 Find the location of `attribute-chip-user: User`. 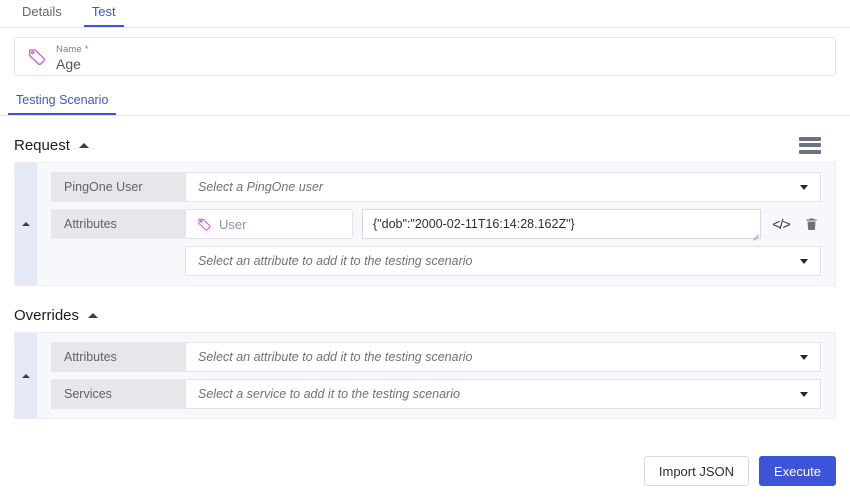

attribute-chip-user: User is located at coordinates (269, 224).